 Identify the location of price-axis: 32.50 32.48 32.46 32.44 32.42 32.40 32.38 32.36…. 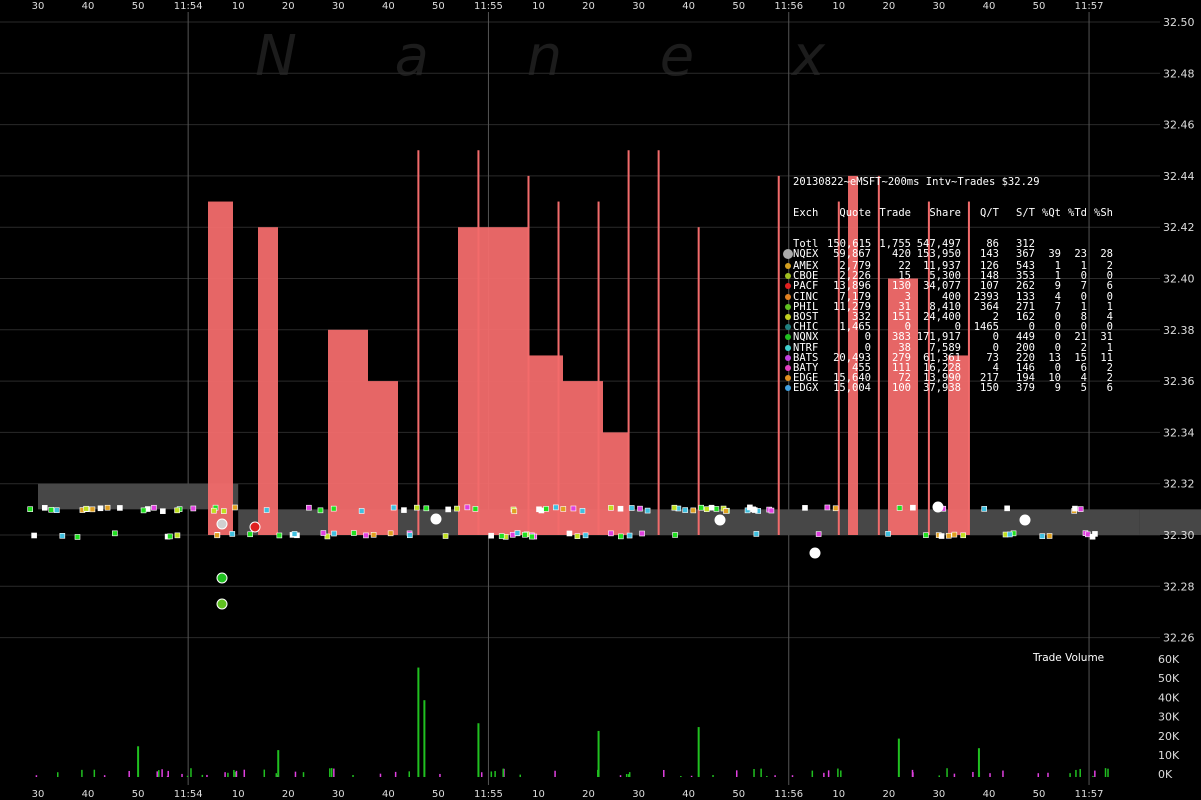
(1179, 330).